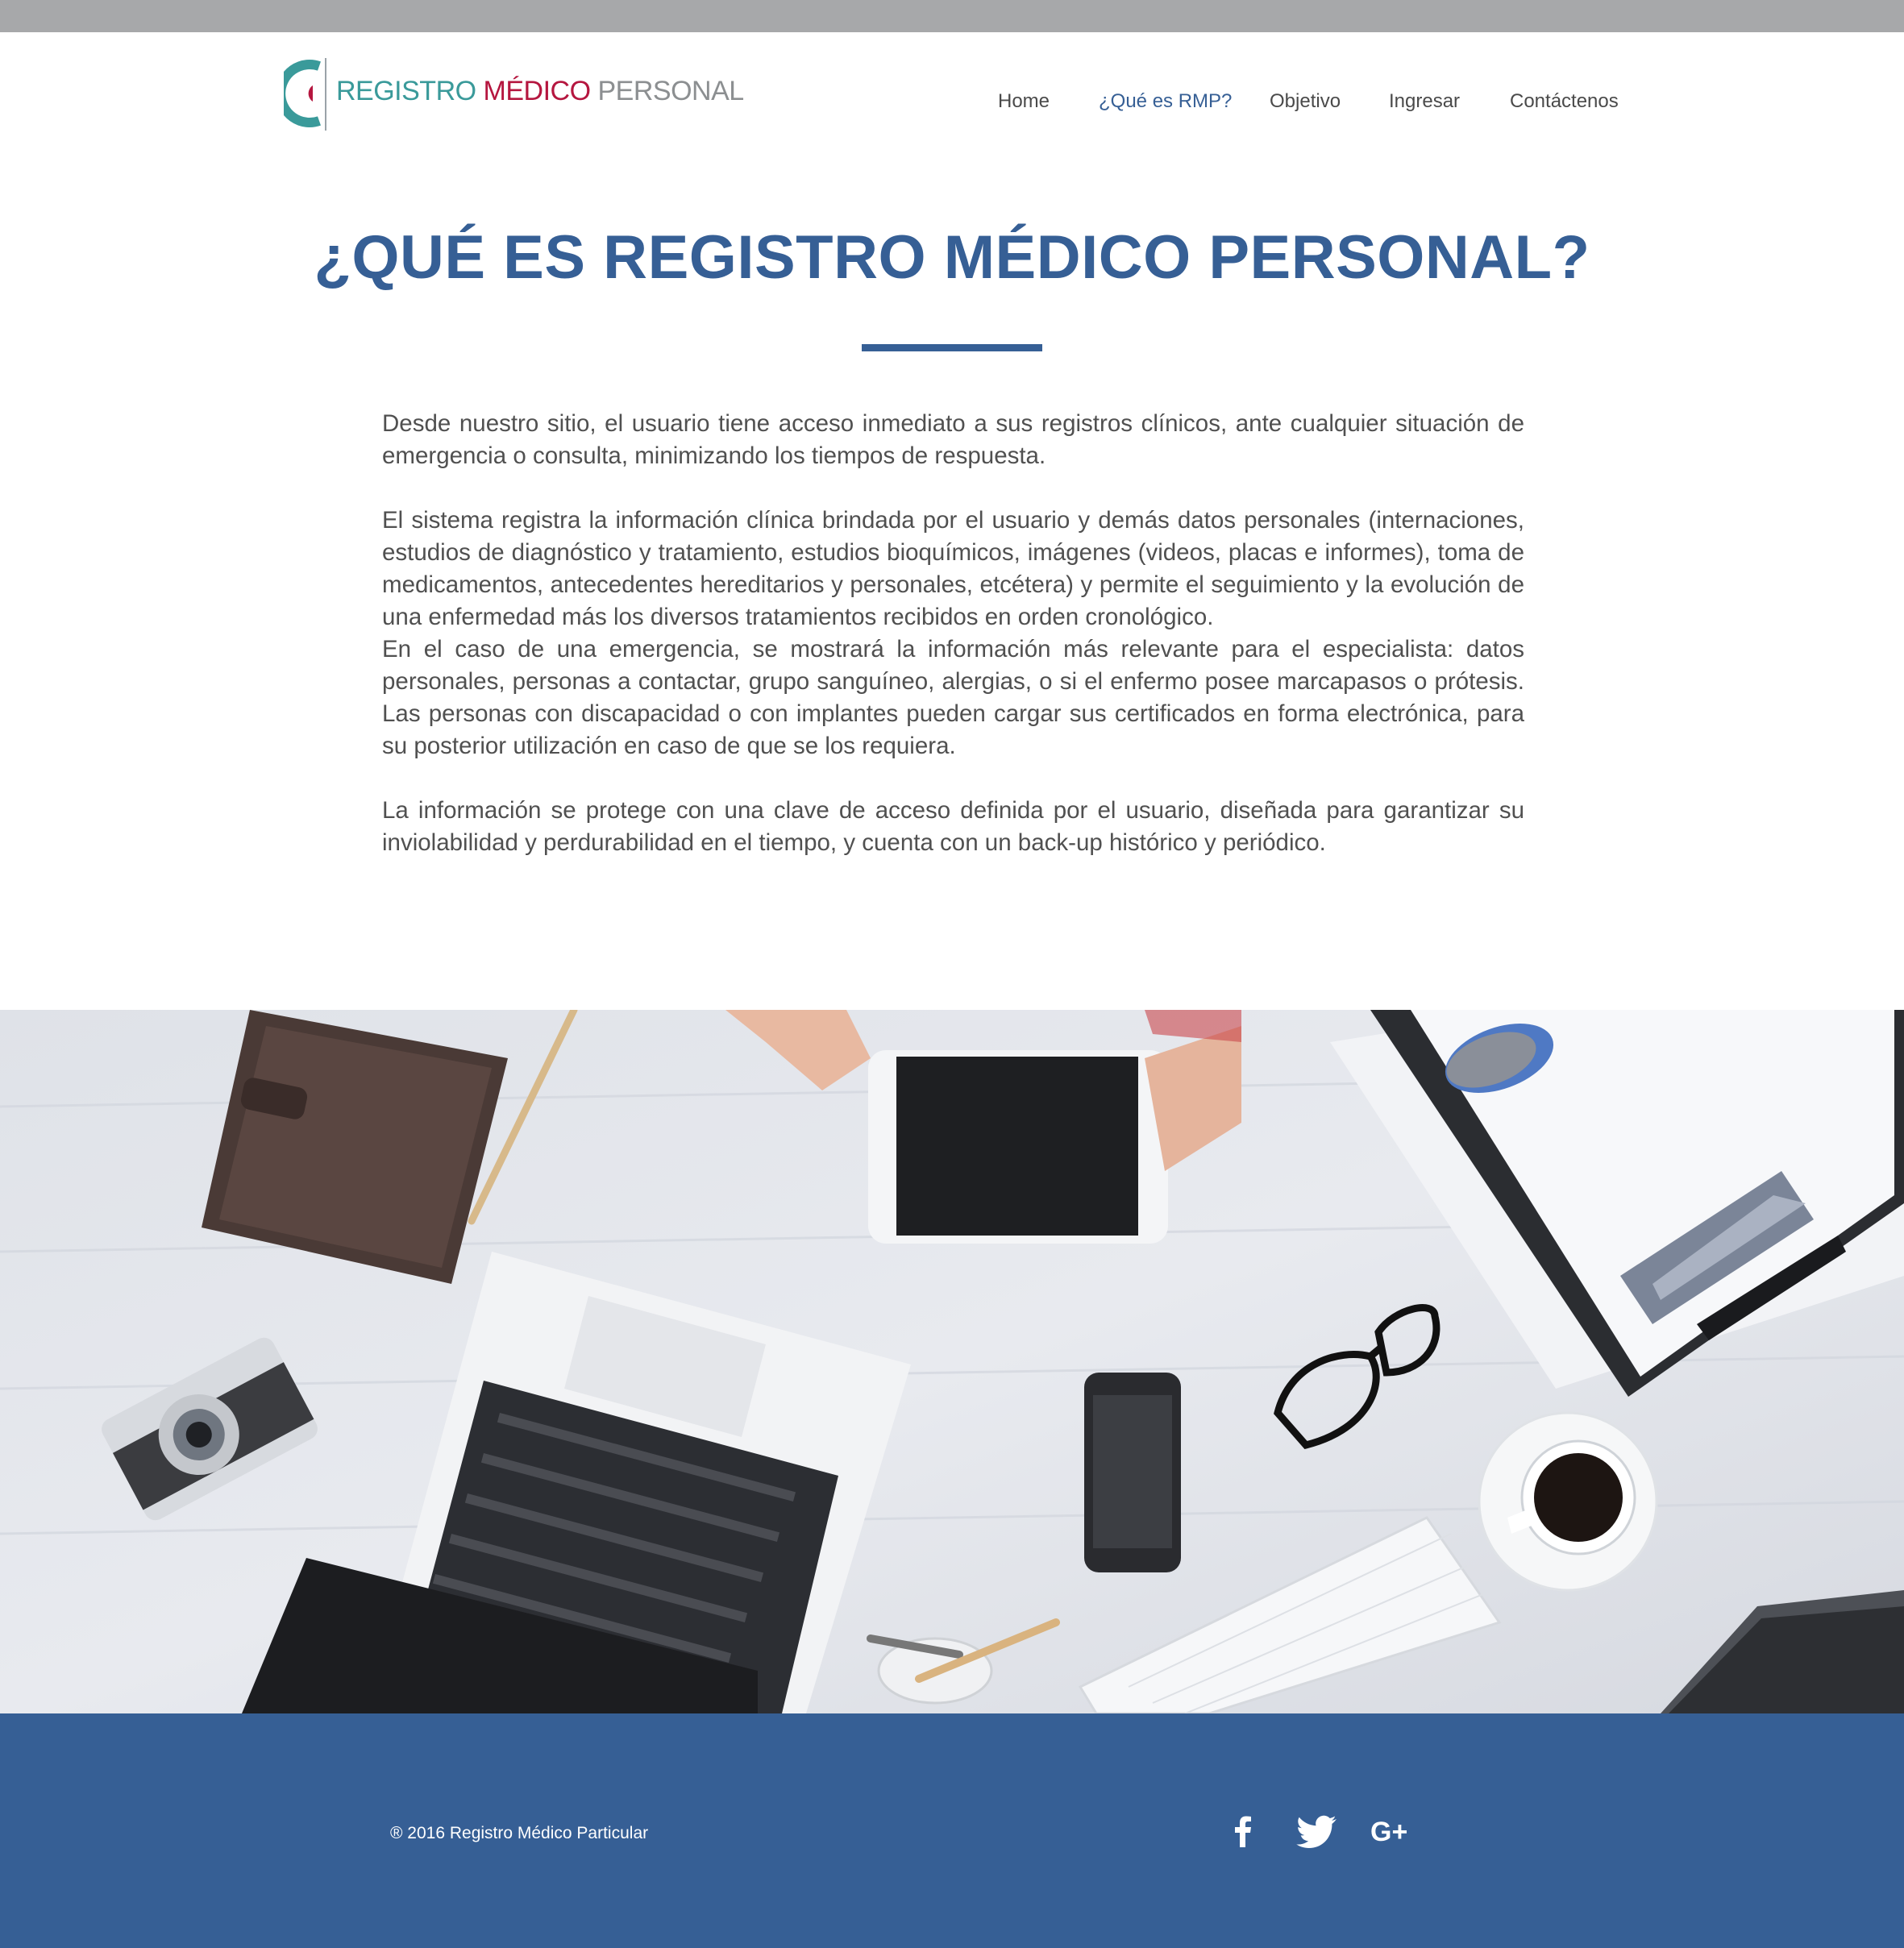 The width and height of the screenshot is (1904, 1948). I want to click on facebook-glyph, so click(1243, 1831).